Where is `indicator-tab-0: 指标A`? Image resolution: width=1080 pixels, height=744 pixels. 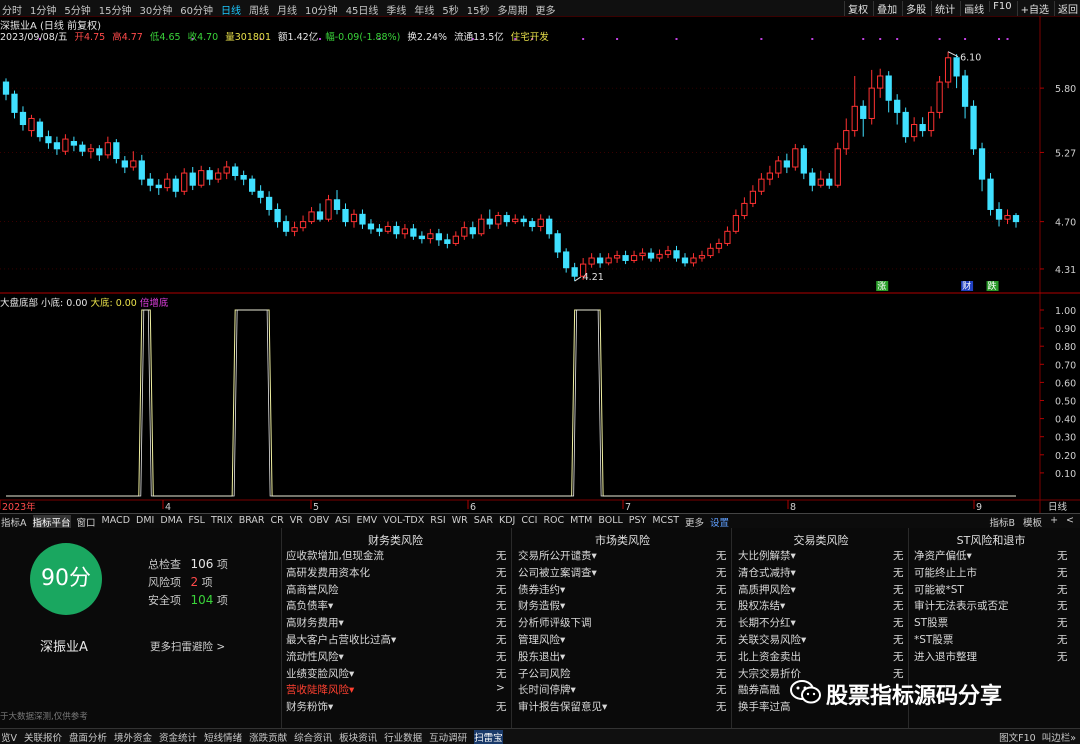
indicator-tab-0: 指标A is located at coordinates (14, 522).